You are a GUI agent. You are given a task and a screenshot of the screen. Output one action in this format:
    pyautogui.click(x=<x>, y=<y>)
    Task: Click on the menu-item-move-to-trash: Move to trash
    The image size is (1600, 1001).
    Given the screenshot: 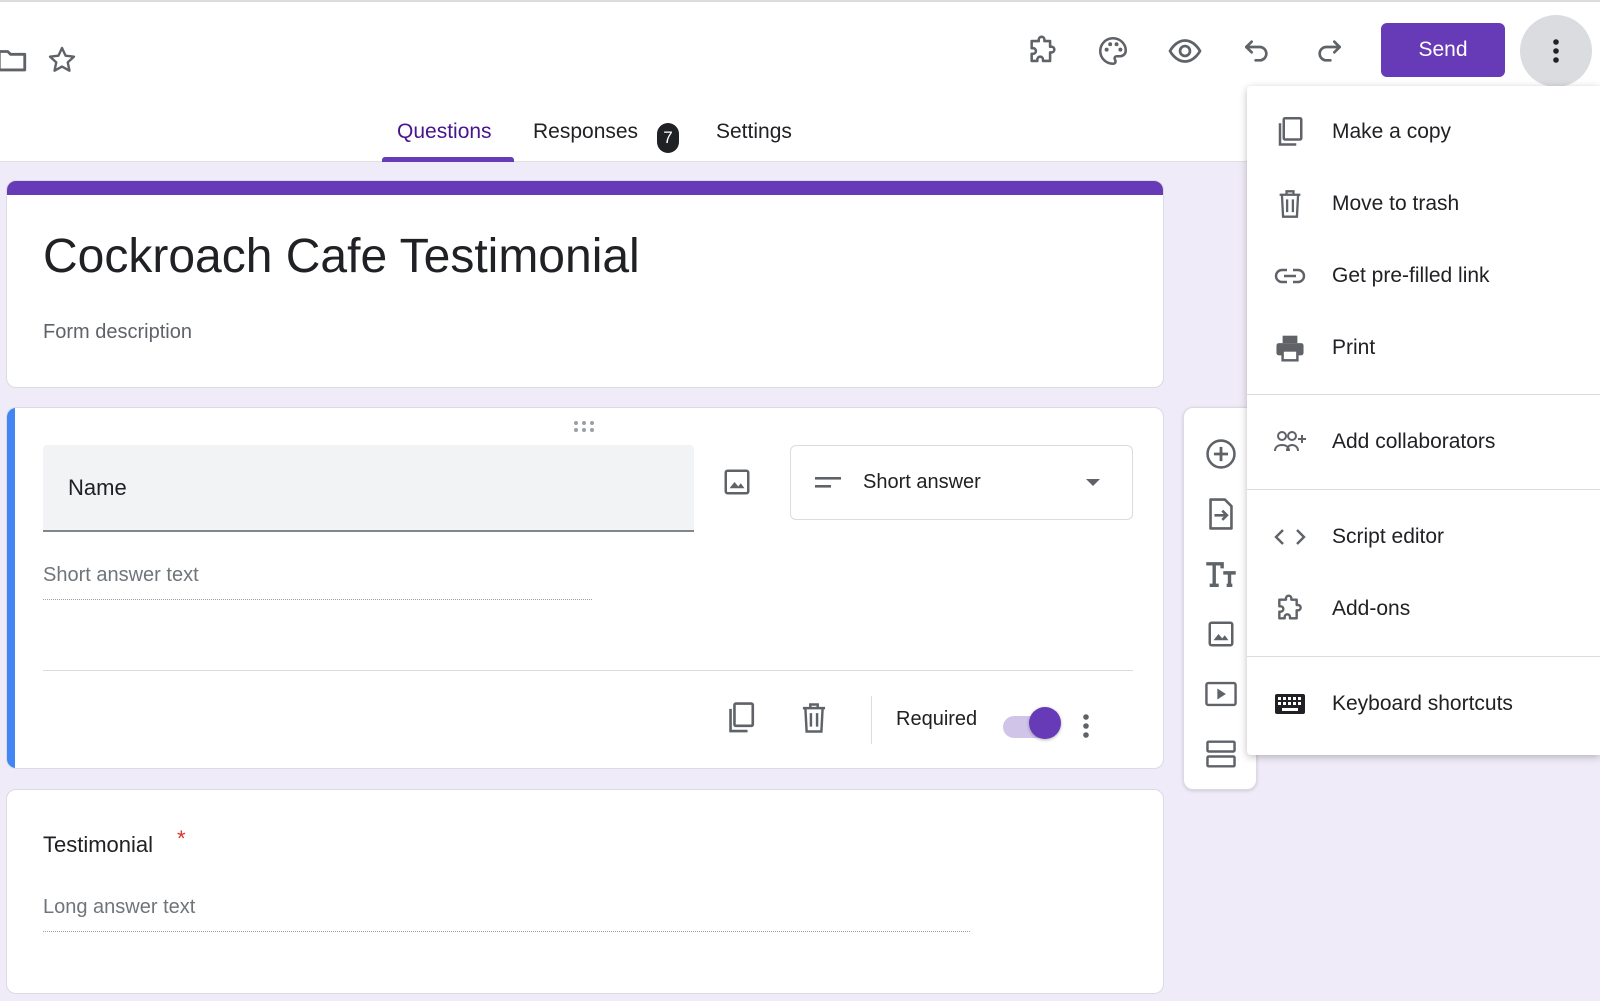 What is the action you would take?
    pyautogui.click(x=1423, y=204)
    